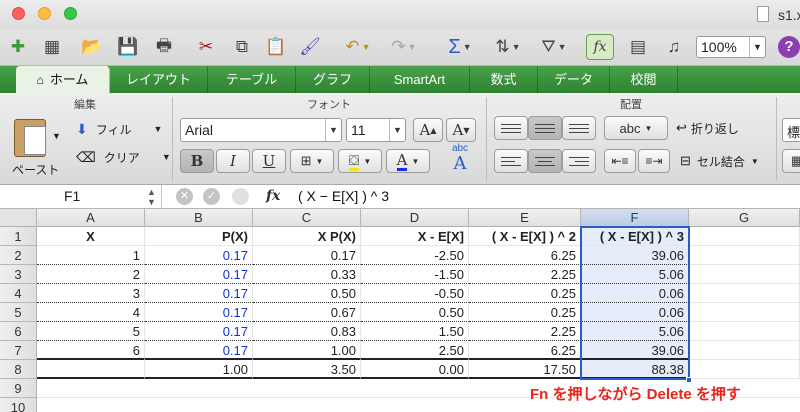 Image resolution: width=800 pixels, height=412 pixels. I want to click on tab-chart: グラフ, so click(333, 79).